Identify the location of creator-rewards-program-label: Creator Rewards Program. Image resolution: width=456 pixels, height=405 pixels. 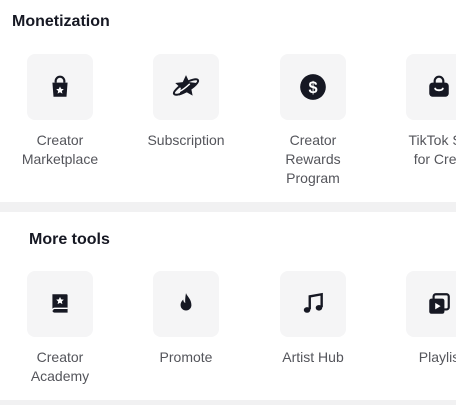
(313, 159).